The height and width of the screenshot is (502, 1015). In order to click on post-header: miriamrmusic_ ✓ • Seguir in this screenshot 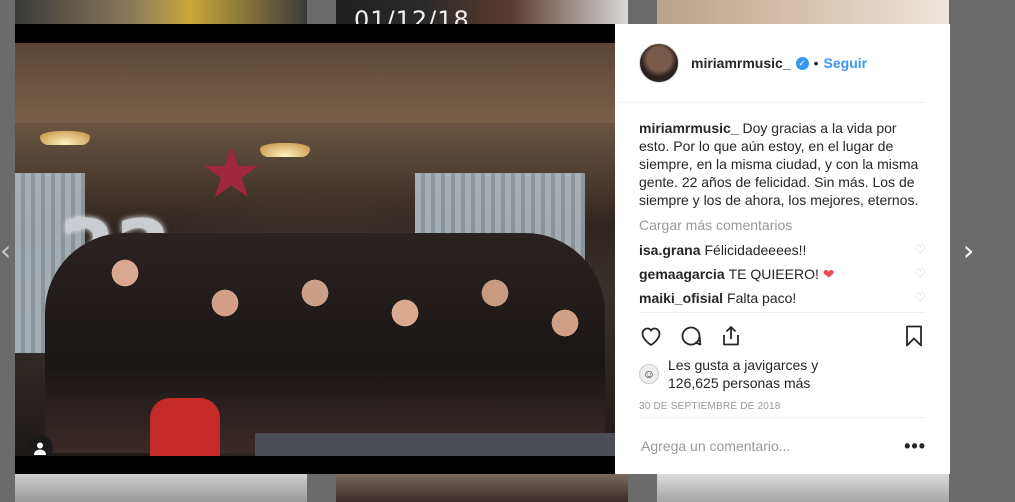, I will do `click(770, 63)`.